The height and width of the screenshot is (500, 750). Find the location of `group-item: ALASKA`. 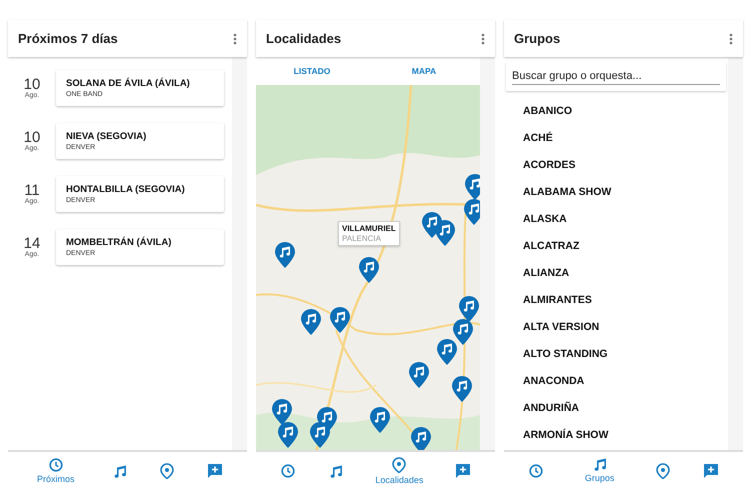

group-item: ALASKA is located at coordinates (633, 218).